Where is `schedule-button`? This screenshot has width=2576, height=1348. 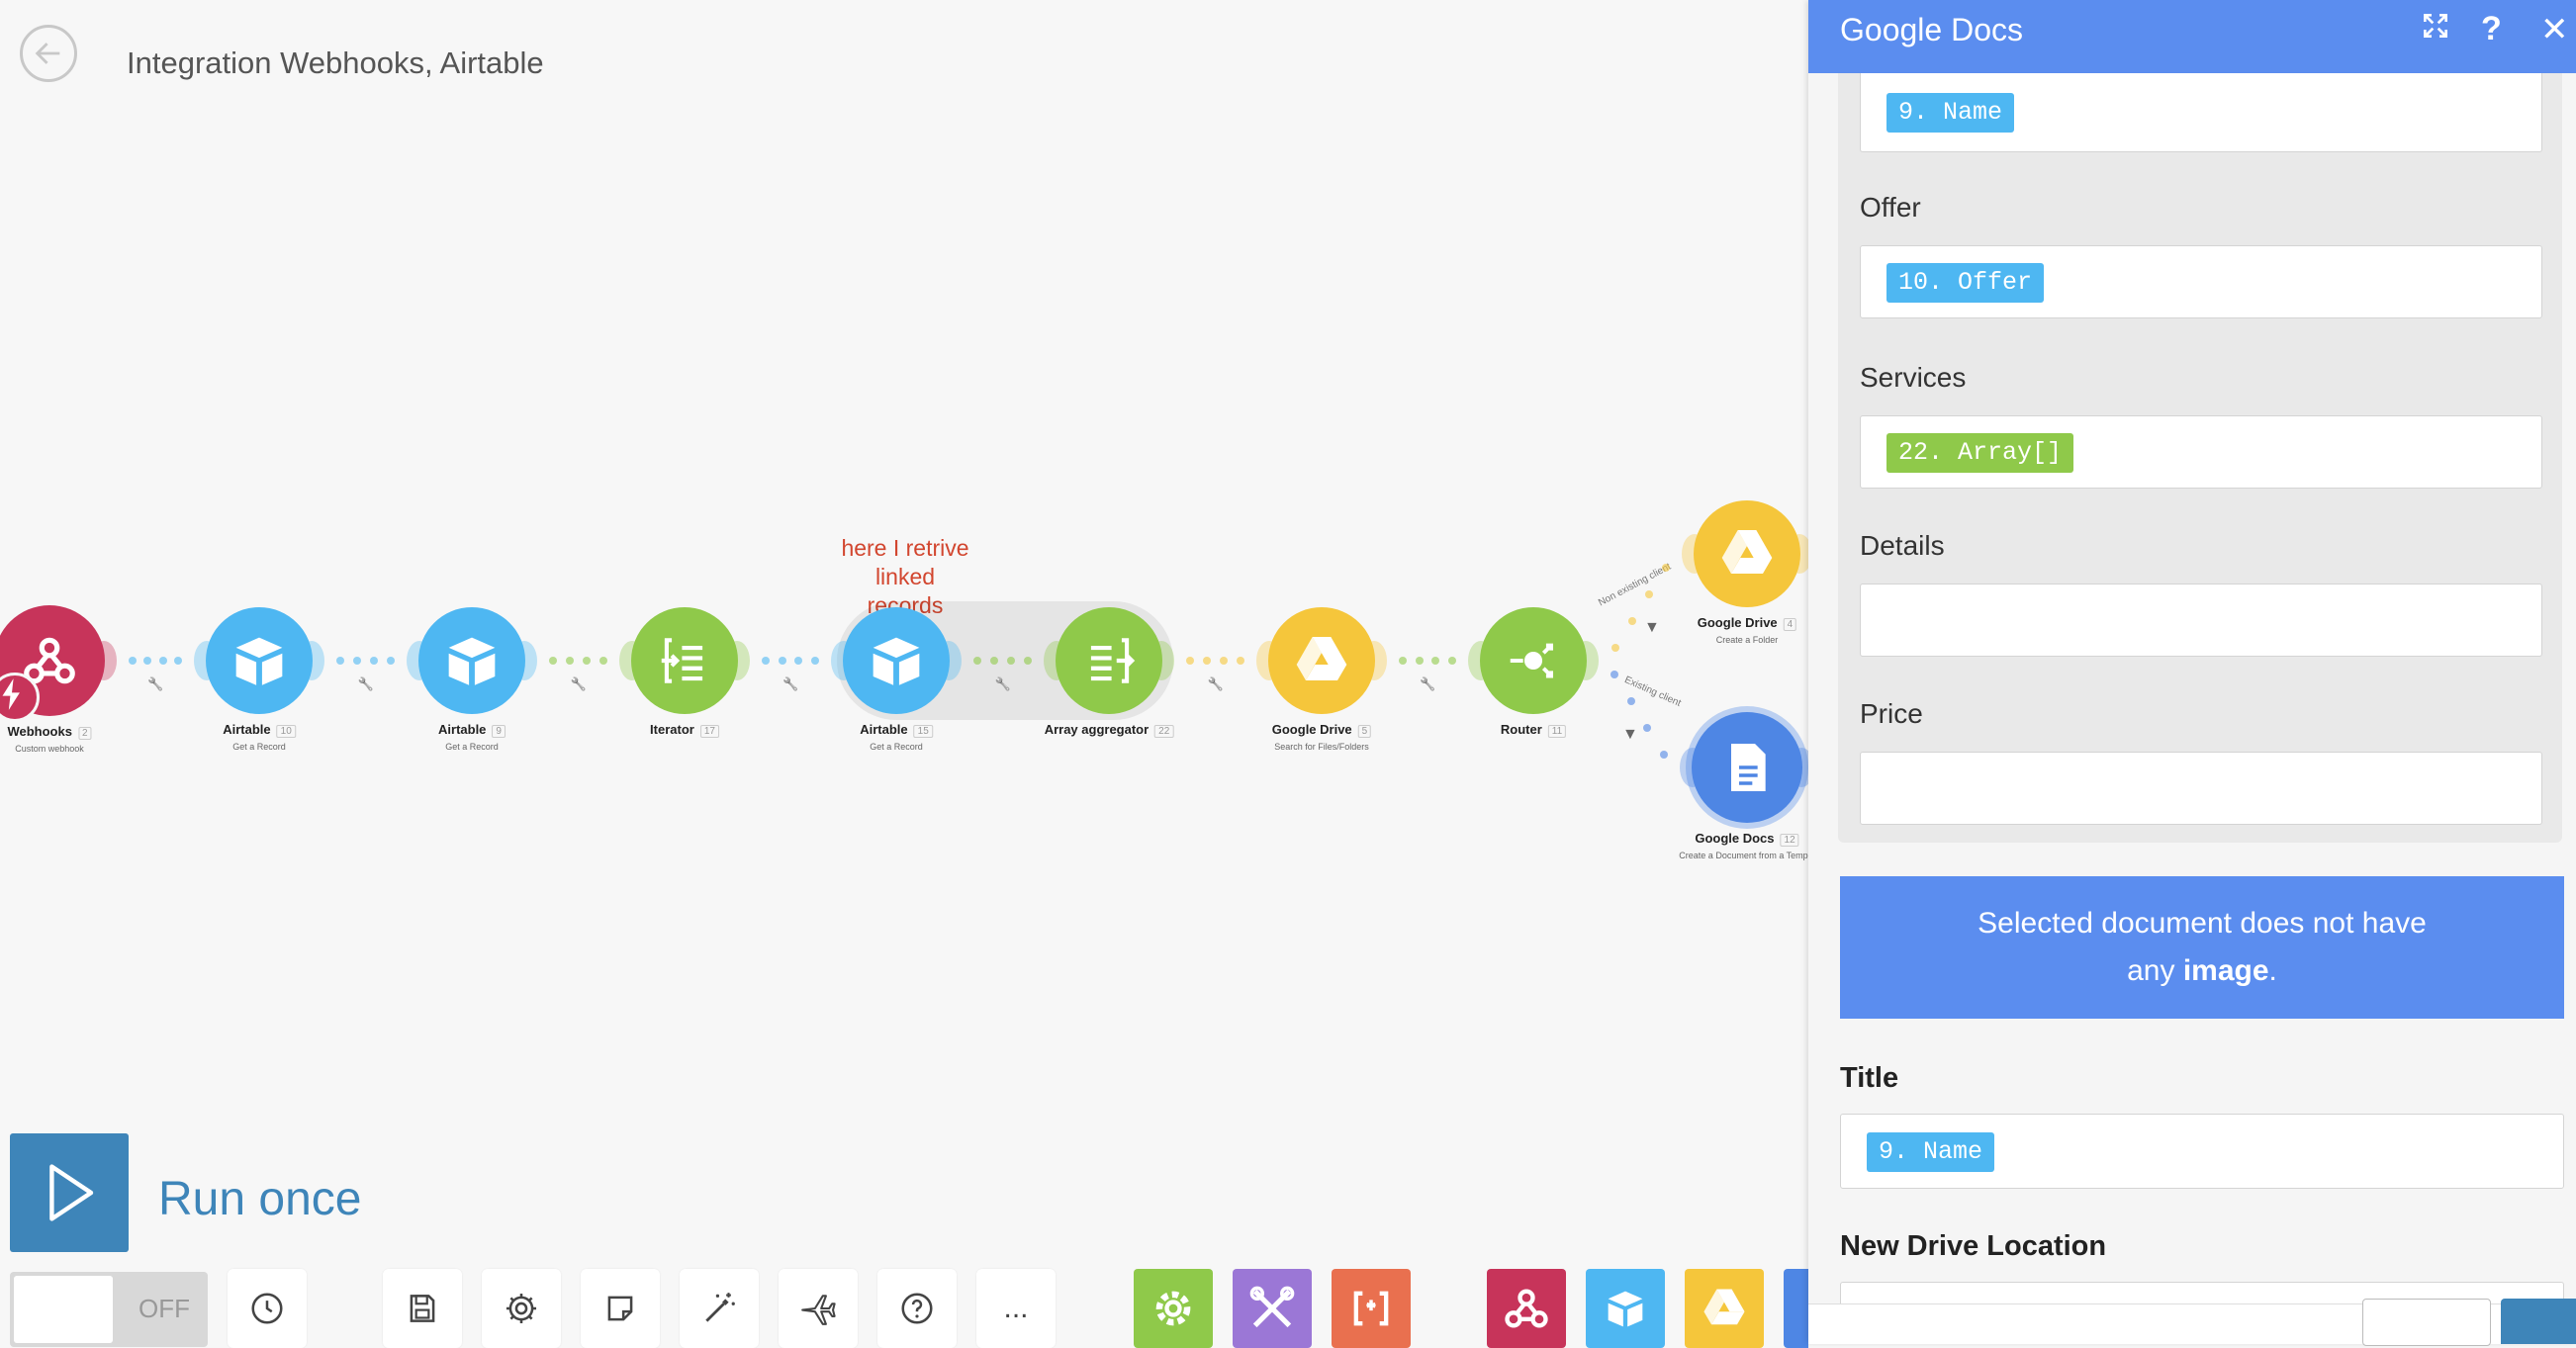
schedule-button is located at coordinates (267, 1308).